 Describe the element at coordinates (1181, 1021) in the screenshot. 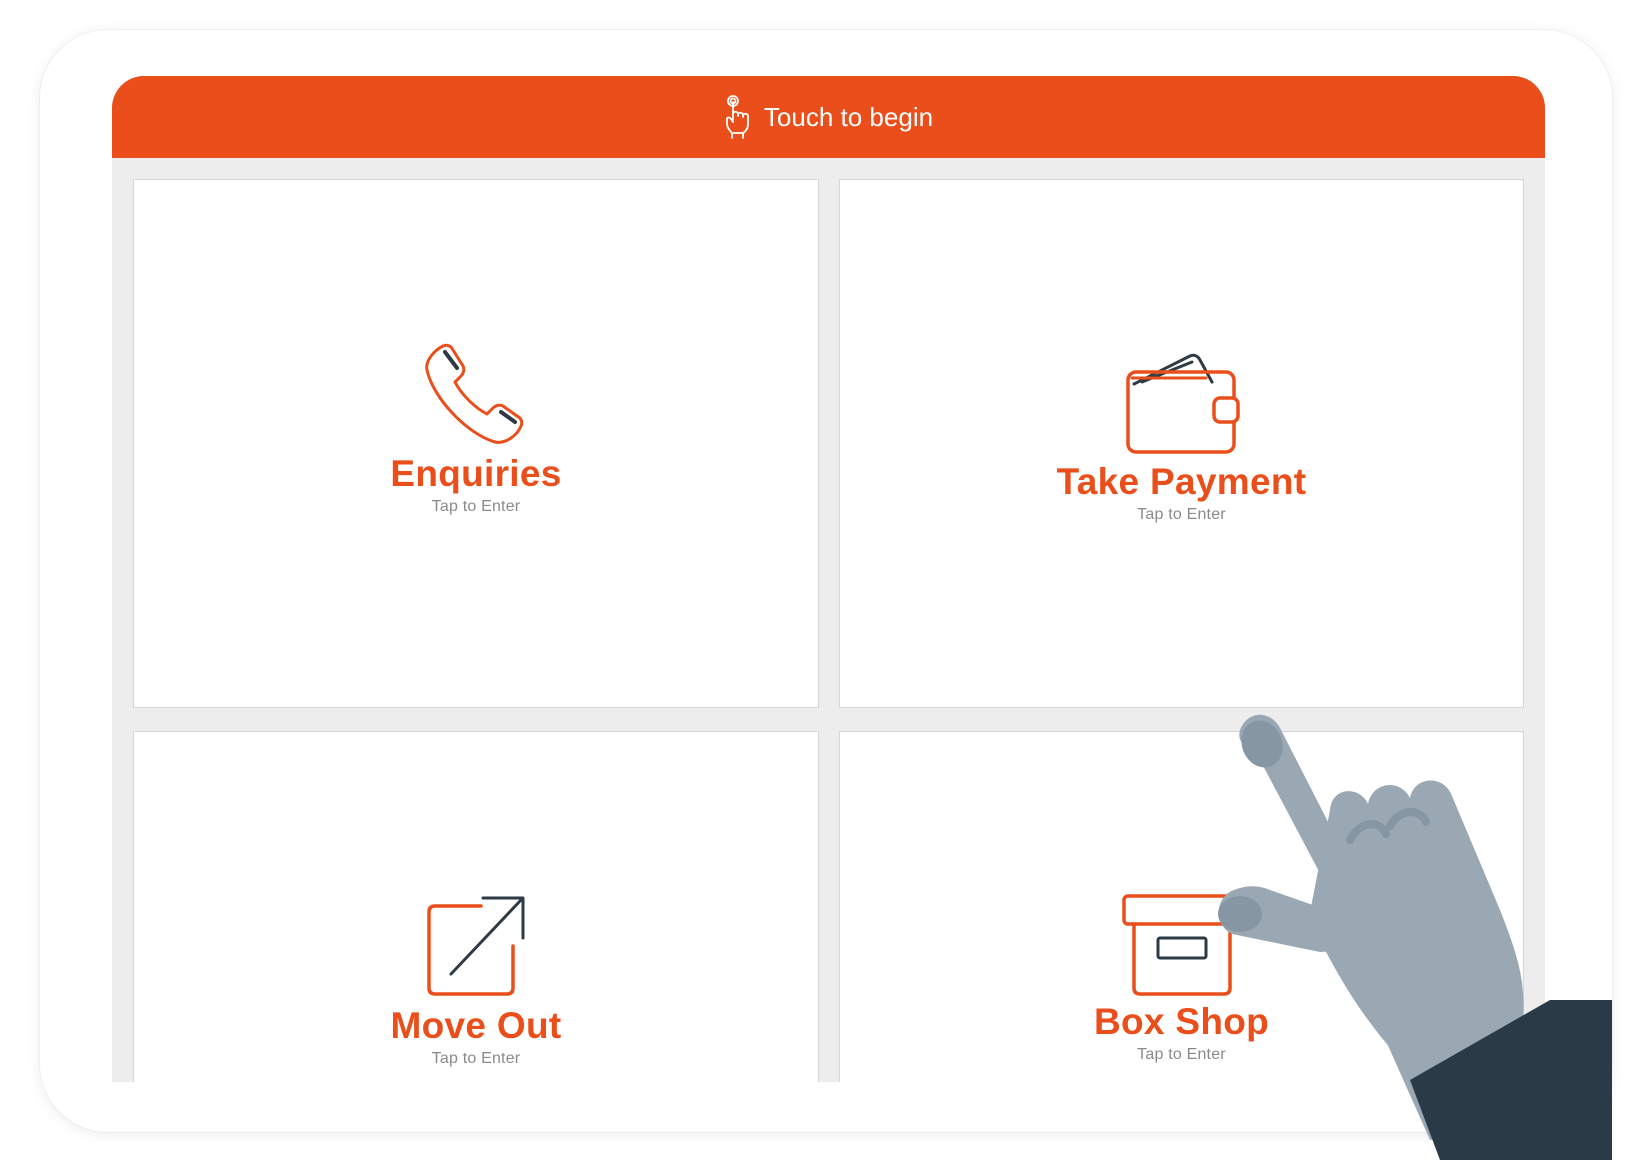

I see `tile-box-shop-label: Box Shop` at that location.